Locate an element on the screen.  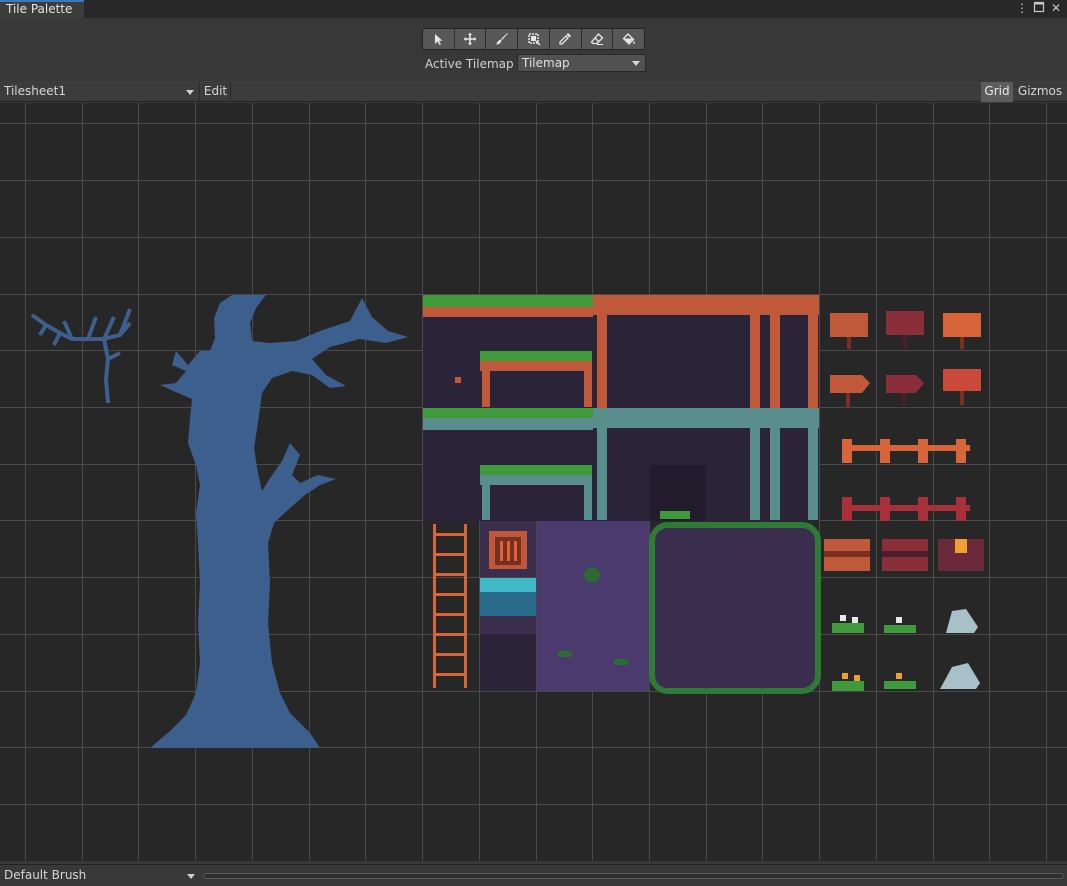
move-tool-button is located at coordinates (470, 39).